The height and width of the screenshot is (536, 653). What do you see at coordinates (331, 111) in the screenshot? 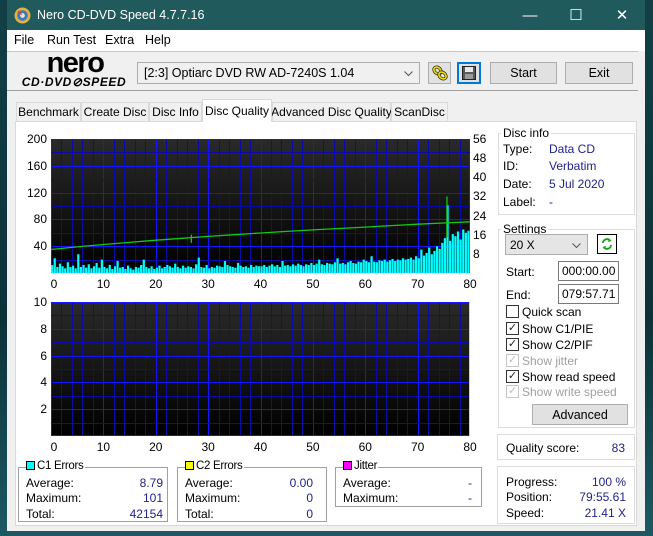
I see `tab-advanced-disc-quality: Advanced Disc Quality` at bounding box center [331, 111].